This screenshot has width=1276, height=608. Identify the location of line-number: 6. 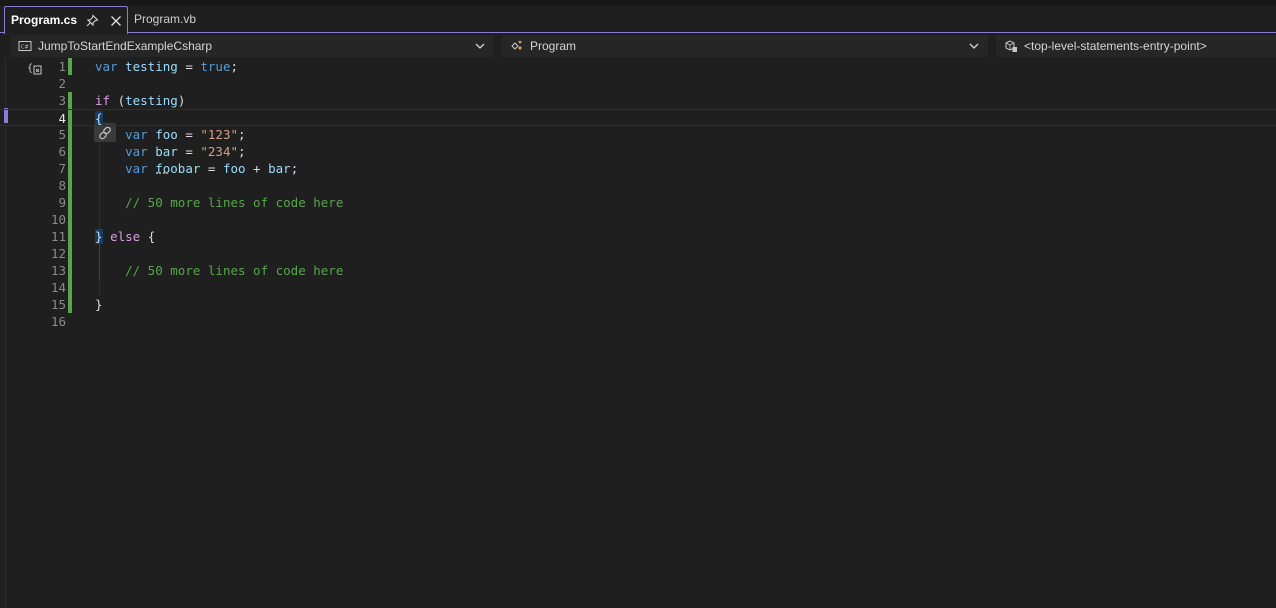
(62, 151).